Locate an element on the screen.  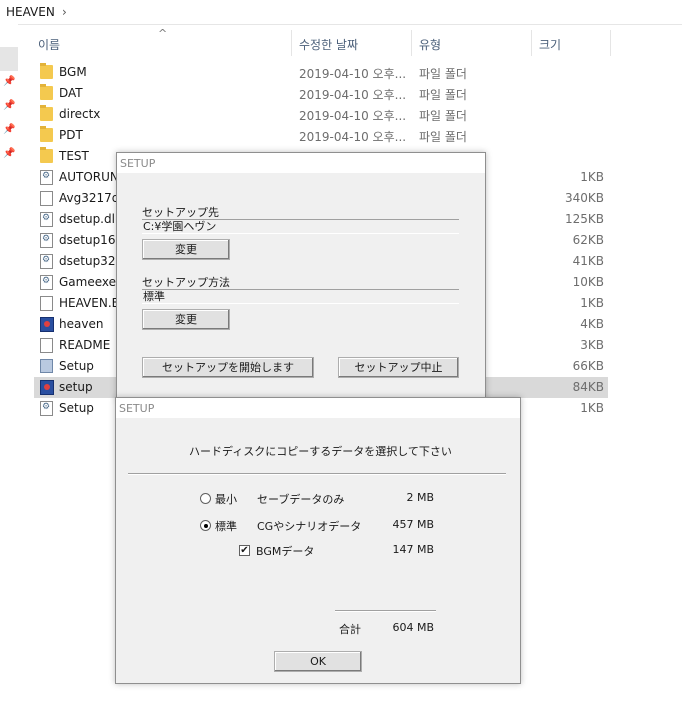
breadcrumb: HEAVEN › is located at coordinates (341, 12).